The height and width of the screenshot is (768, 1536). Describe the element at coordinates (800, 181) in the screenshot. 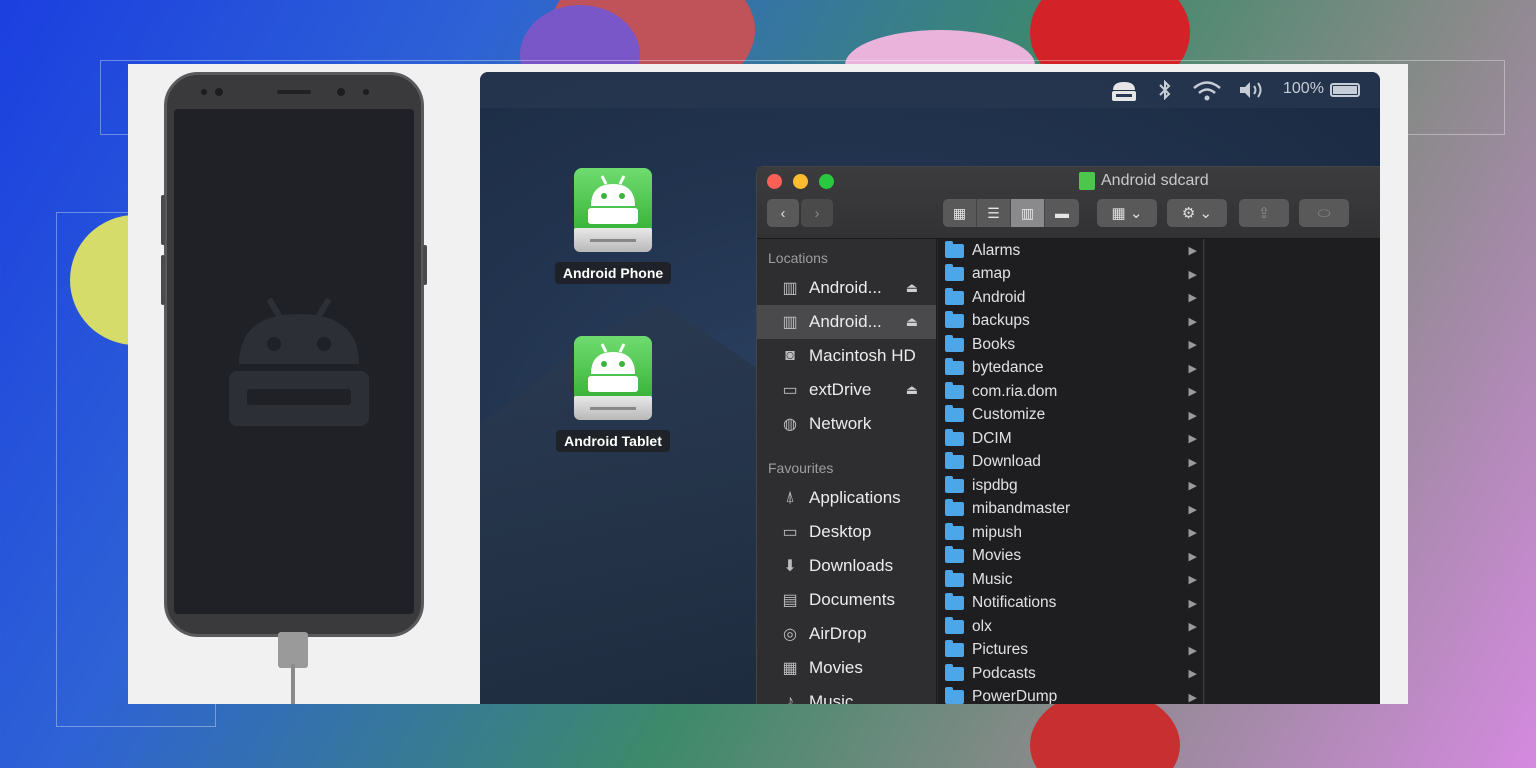

I see `minimize-window-button` at that location.